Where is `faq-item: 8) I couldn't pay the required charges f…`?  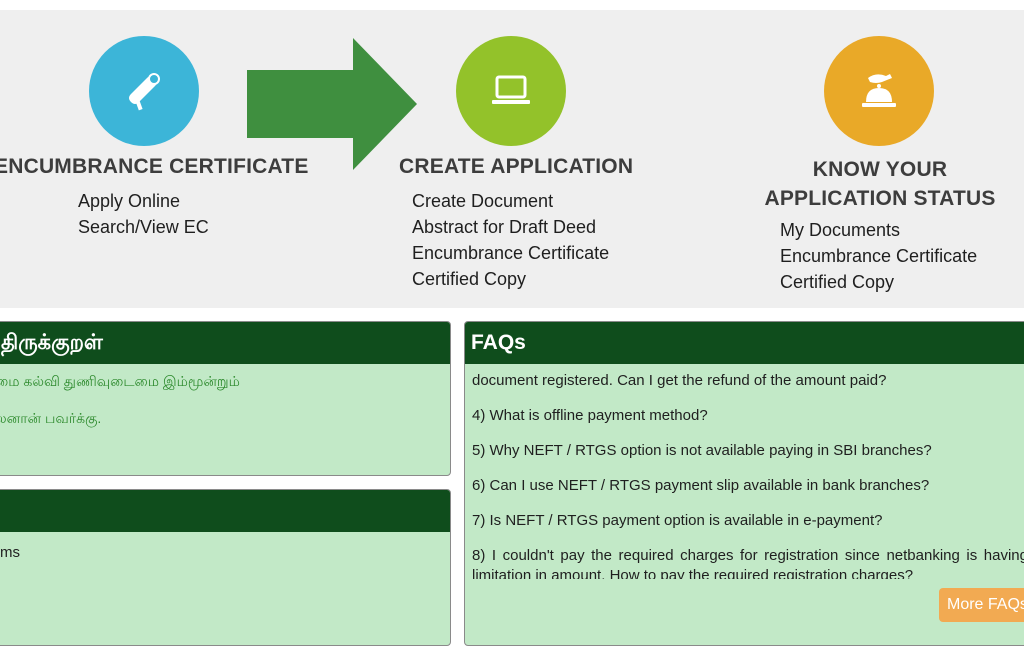
faq-item: 8) I couldn't pay the required charges f… is located at coordinates (748, 562).